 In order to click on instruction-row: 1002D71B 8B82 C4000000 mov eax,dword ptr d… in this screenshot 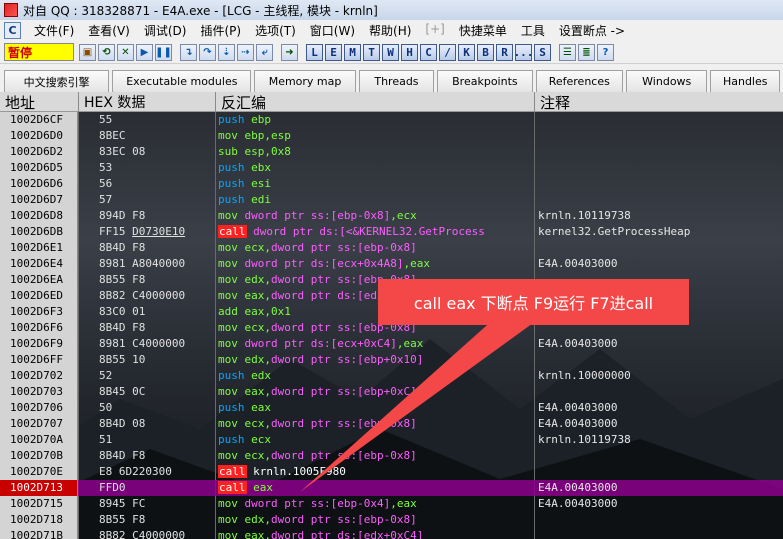, I will do `click(391, 533)`.